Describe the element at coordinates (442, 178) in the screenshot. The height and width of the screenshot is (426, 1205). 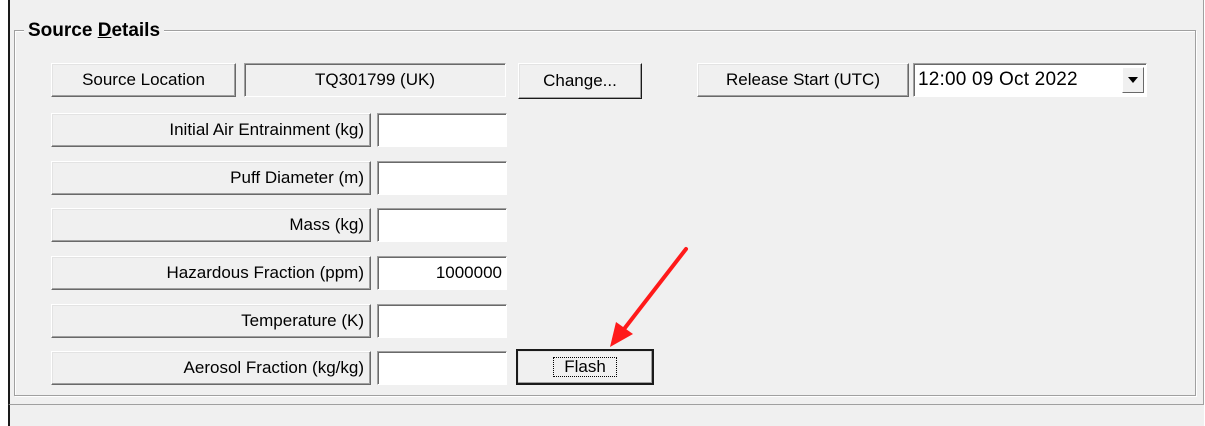
I see `puff-diameter-input` at that location.